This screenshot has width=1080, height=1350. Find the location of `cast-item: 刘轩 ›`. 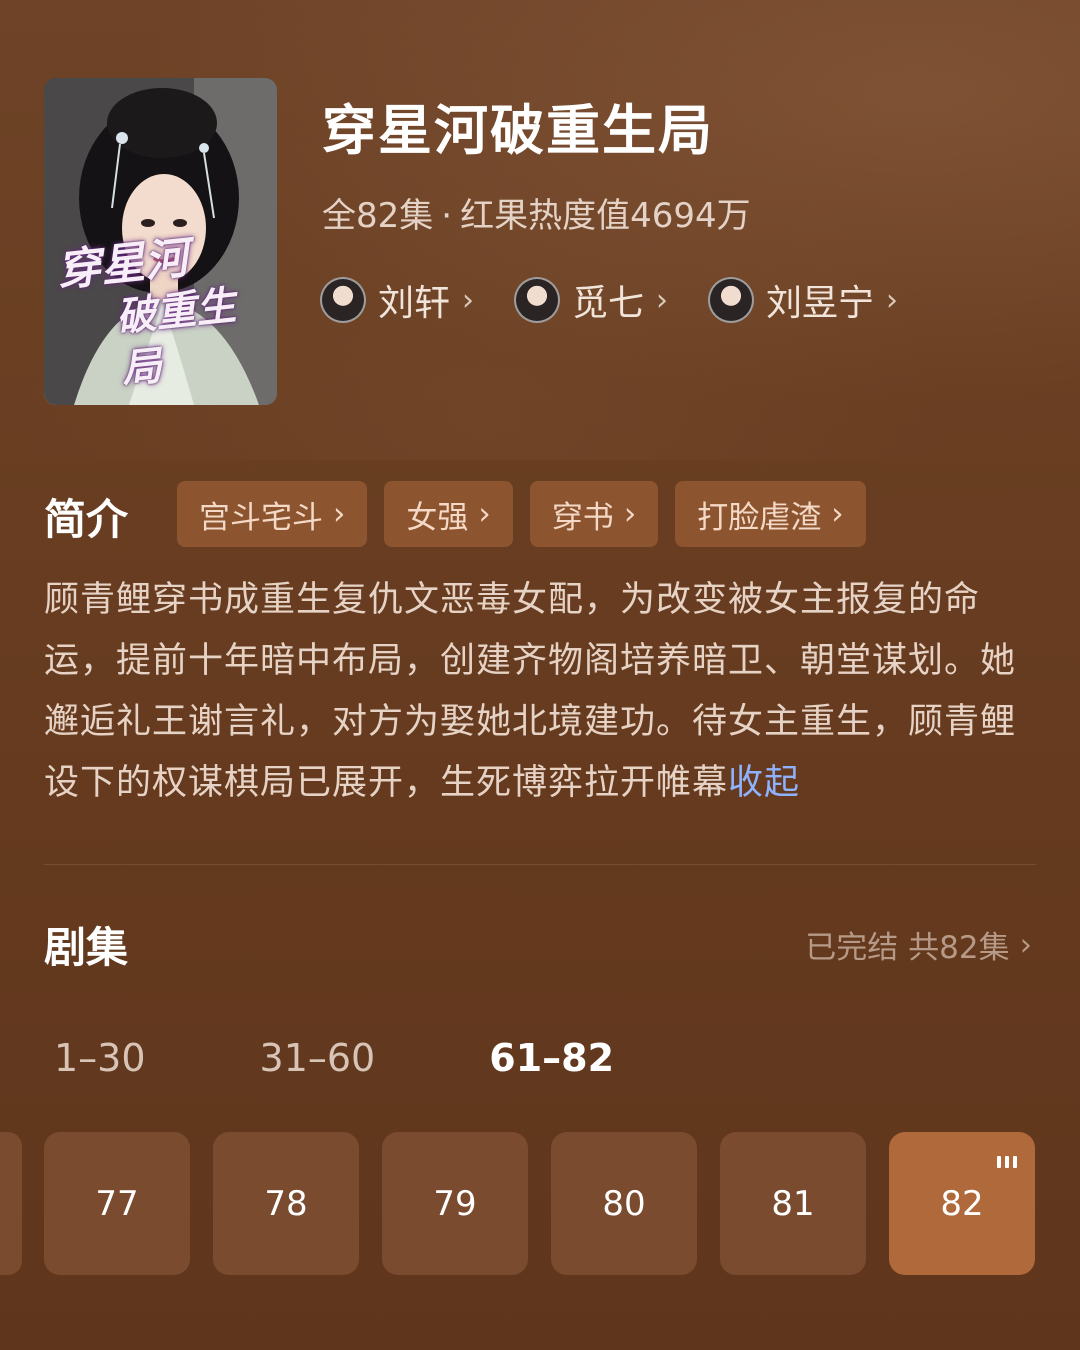

cast-item: 刘轩 › is located at coordinates (397, 300).